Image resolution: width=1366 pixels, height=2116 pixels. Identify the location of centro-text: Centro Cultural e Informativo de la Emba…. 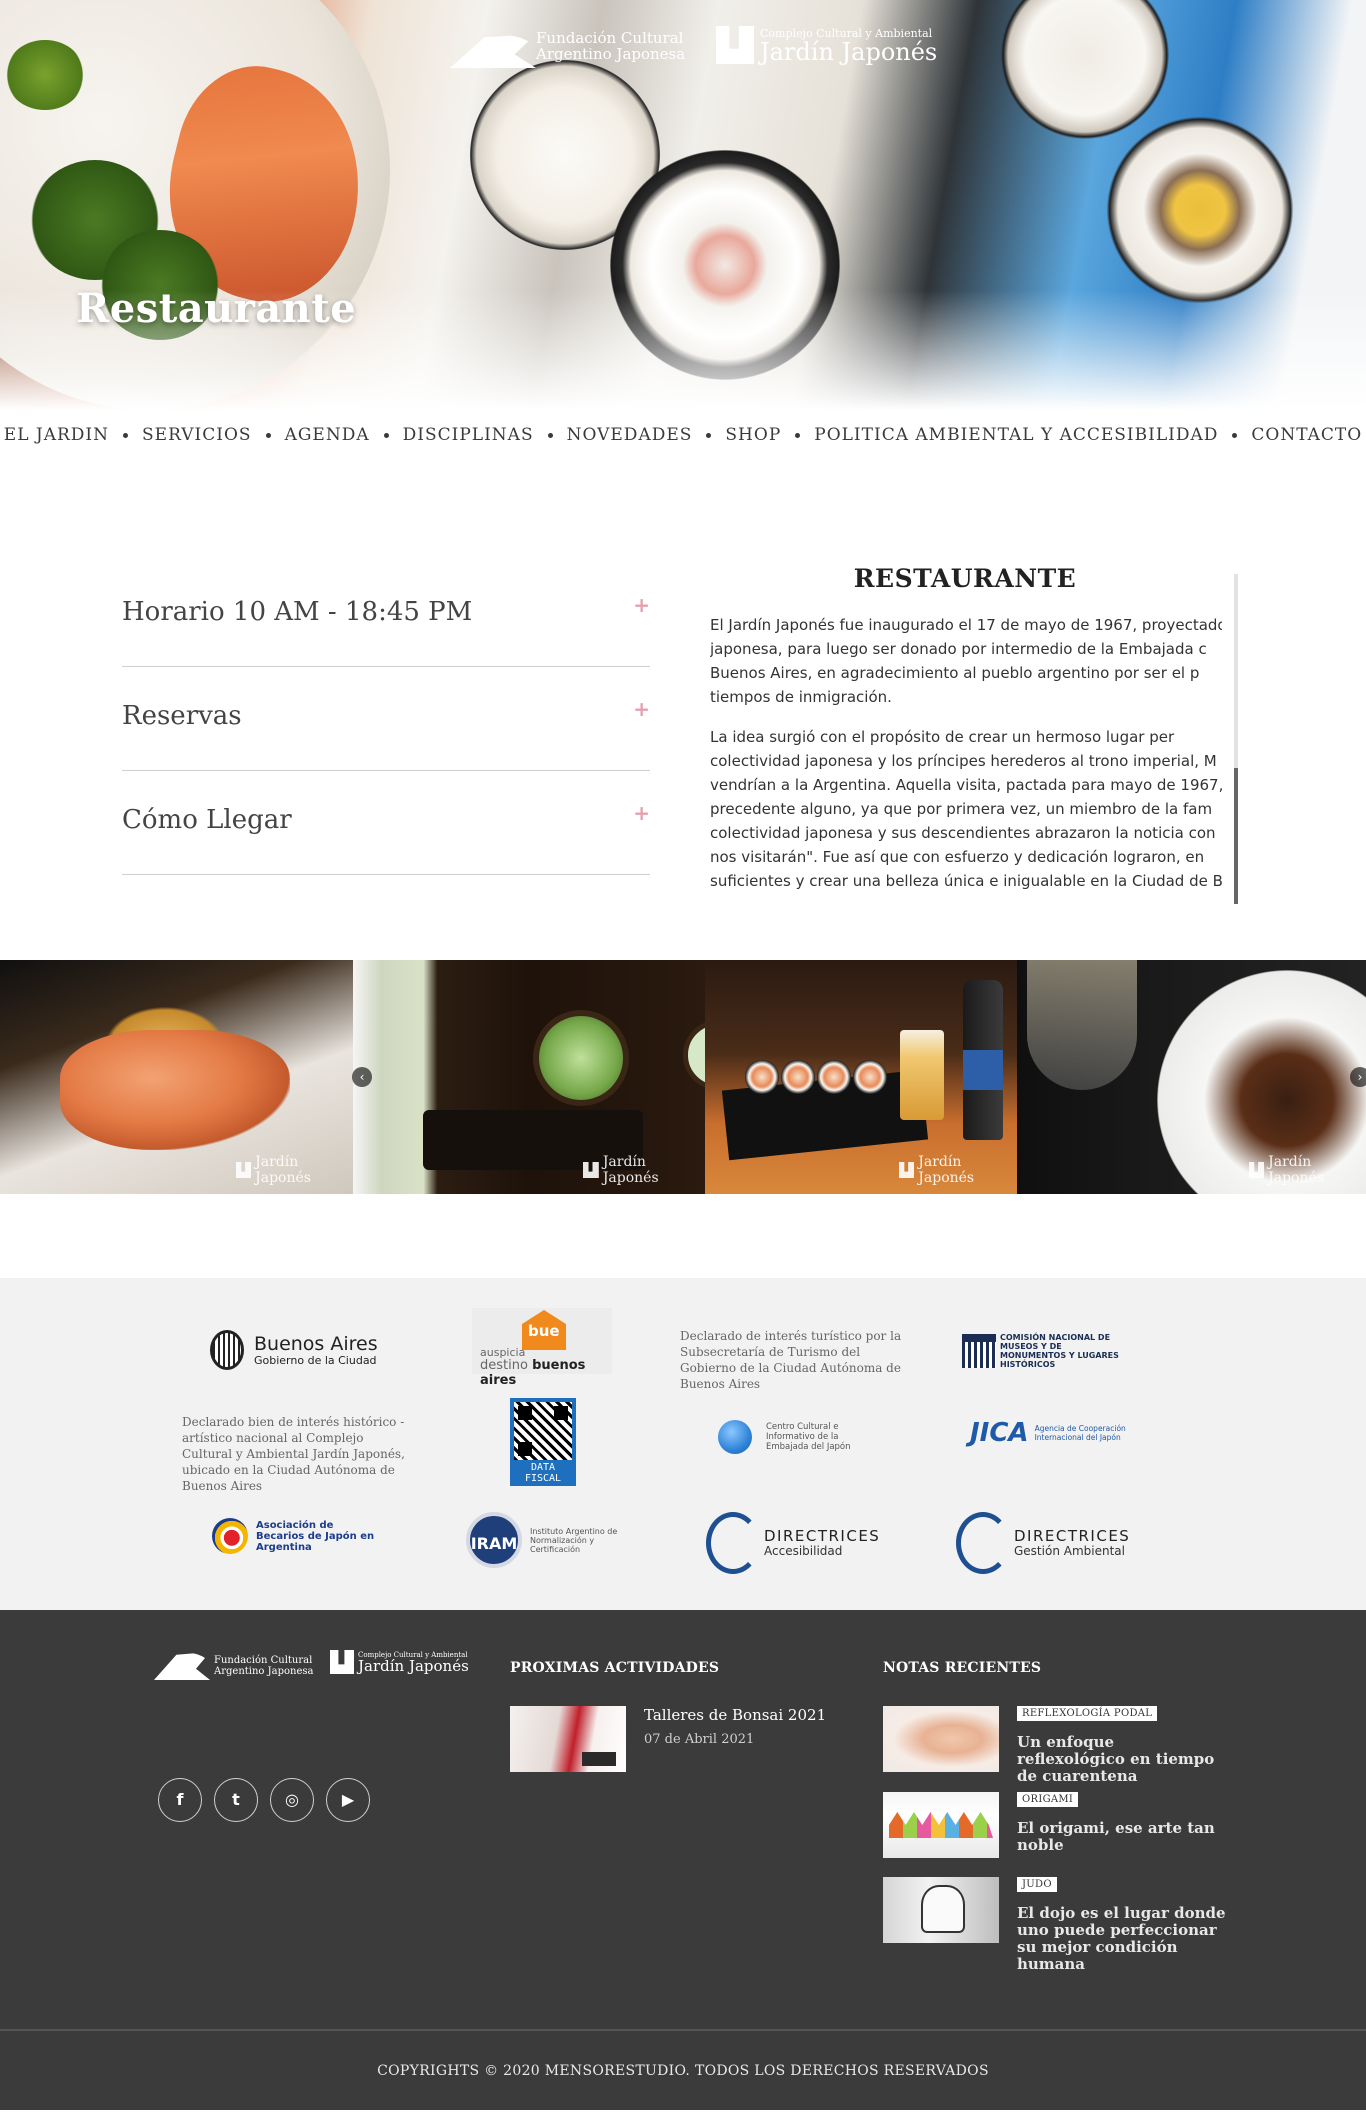
(808, 1437).